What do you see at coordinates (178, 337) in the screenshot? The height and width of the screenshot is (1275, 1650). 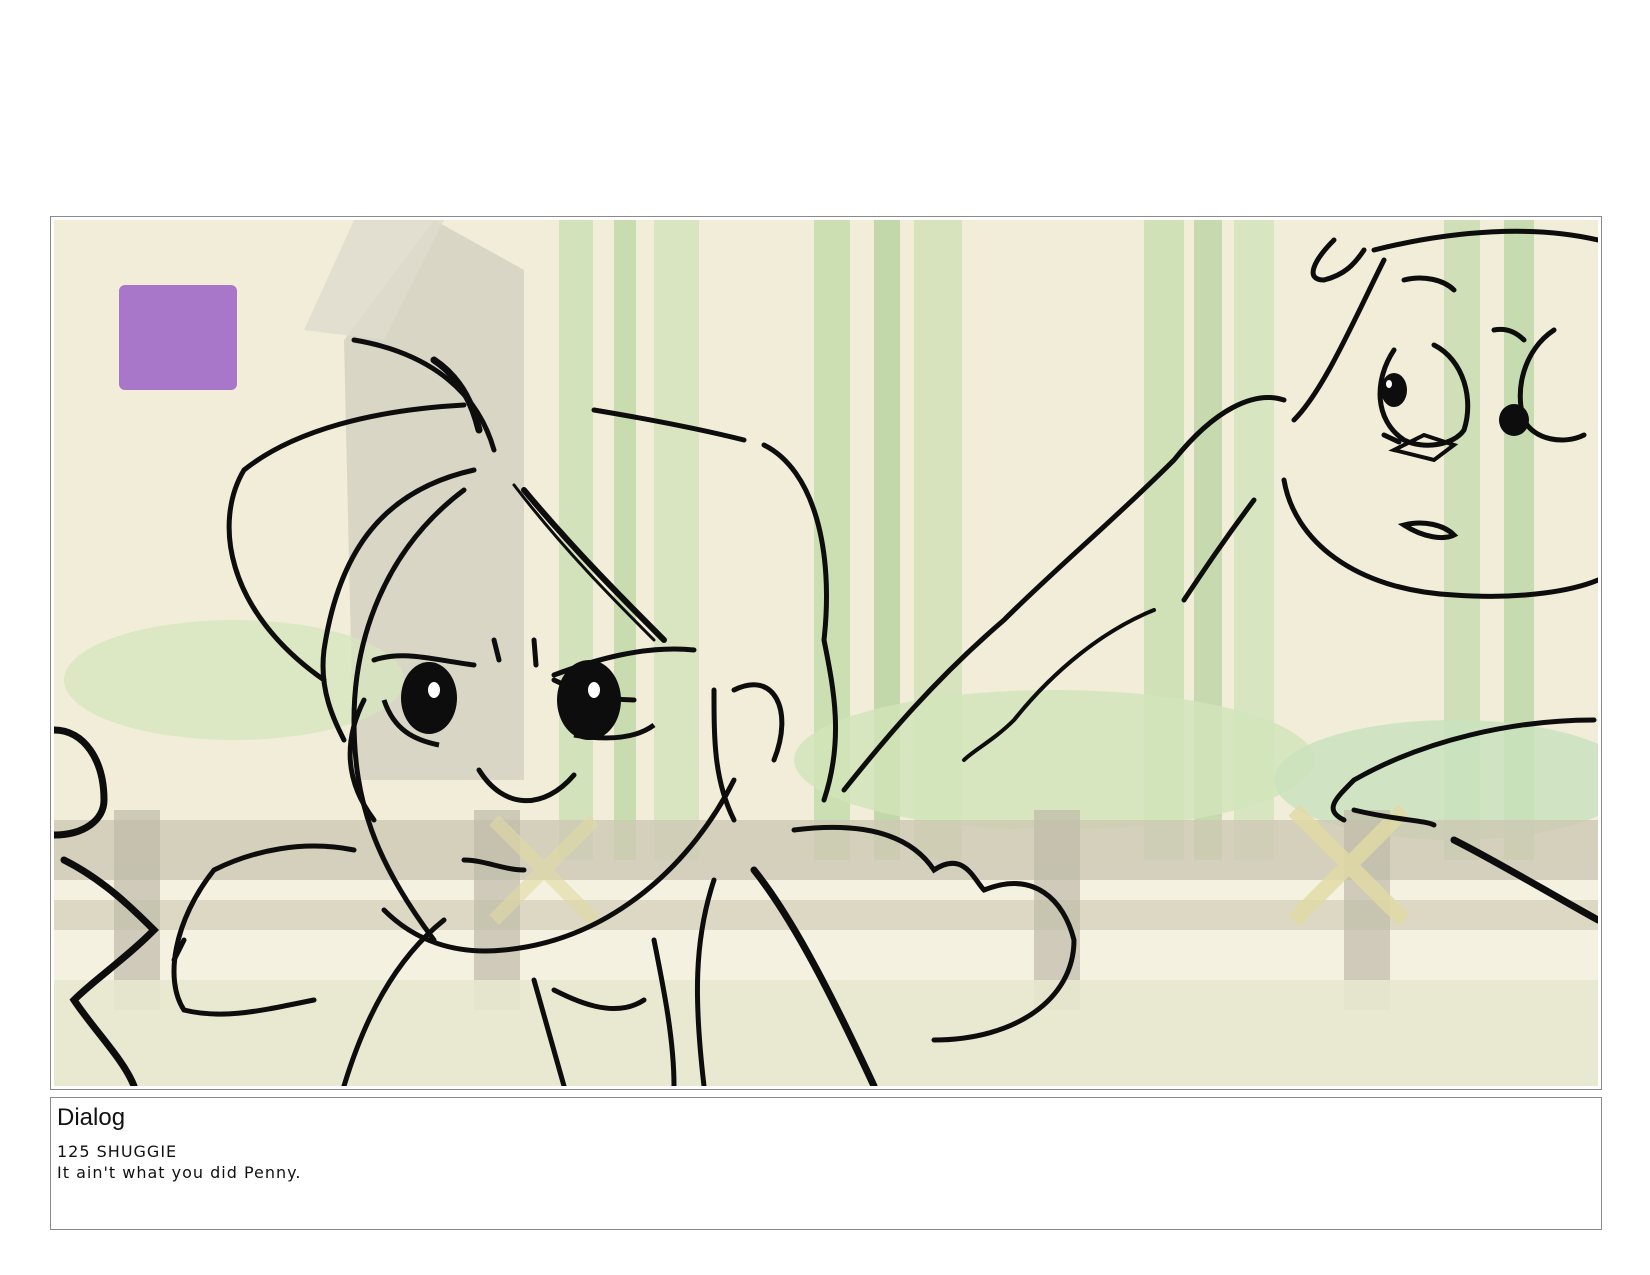 I see `color-marker-swatch` at bounding box center [178, 337].